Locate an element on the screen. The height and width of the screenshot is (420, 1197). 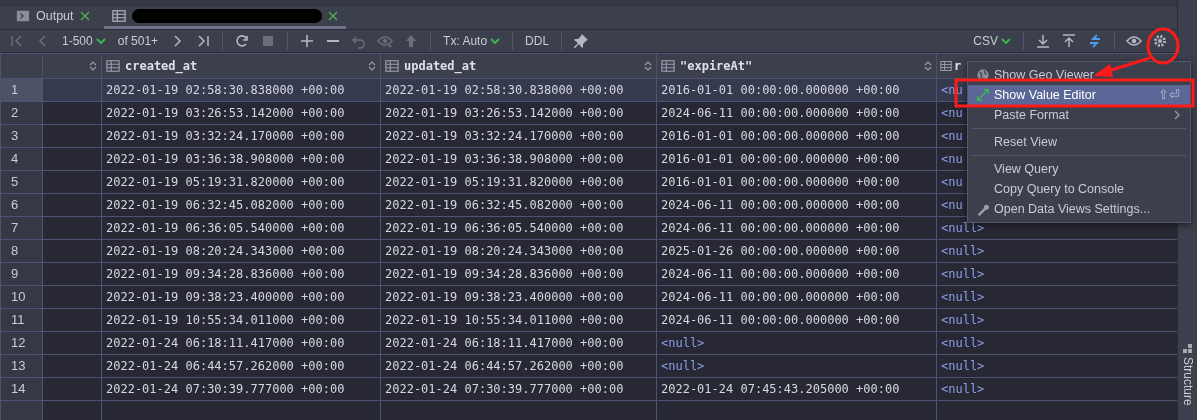
ddl-button: DDL is located at coordinates (537, 40).